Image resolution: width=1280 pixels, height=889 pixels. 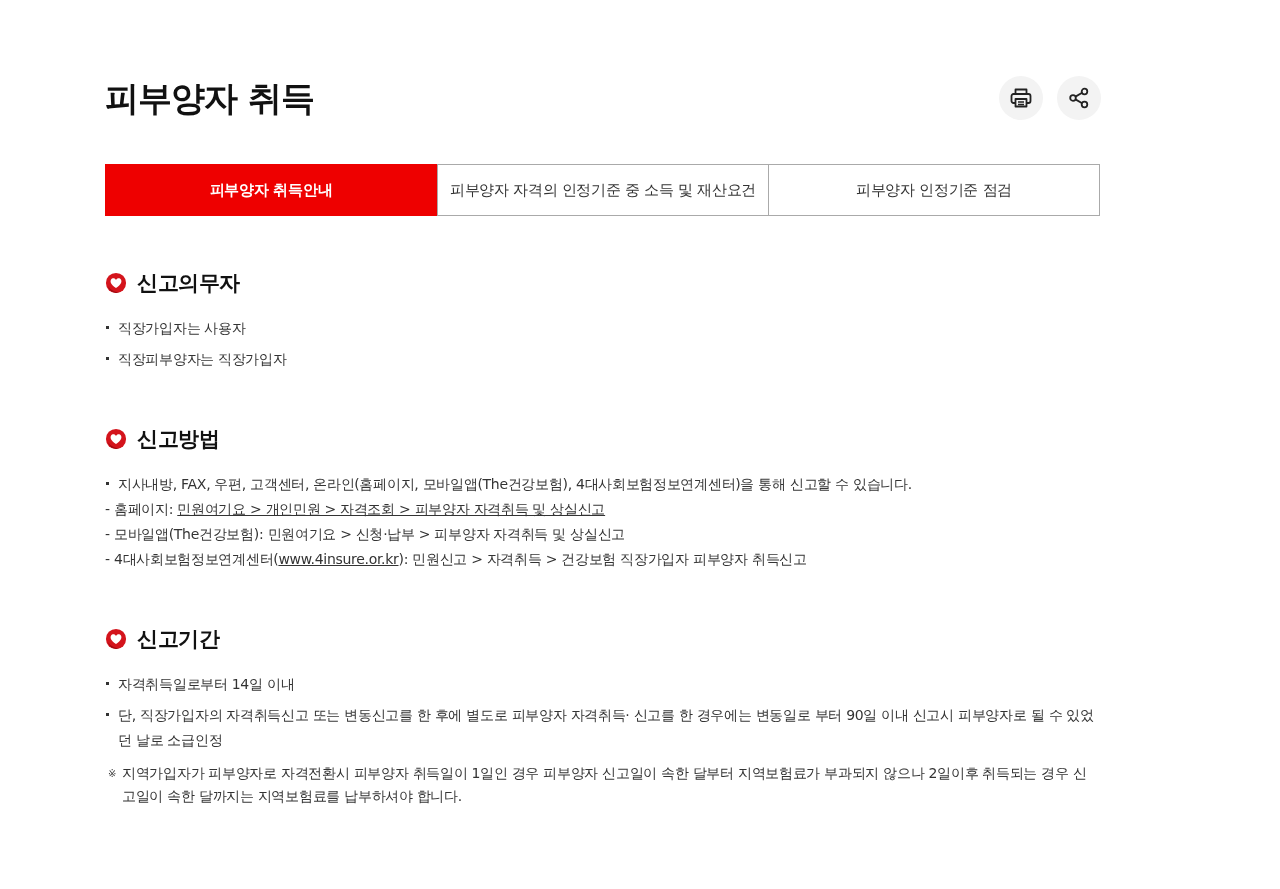 What do you see at coordinates (456, 559) in the screenshot?
I see `path-text: - 4대사회보험정보연계센터(www.4insure.or.kr): 민원신고 > 자격취득 > 건강보험 직장가입자 피부양자 취득신고` at bounding box center [456, 559].